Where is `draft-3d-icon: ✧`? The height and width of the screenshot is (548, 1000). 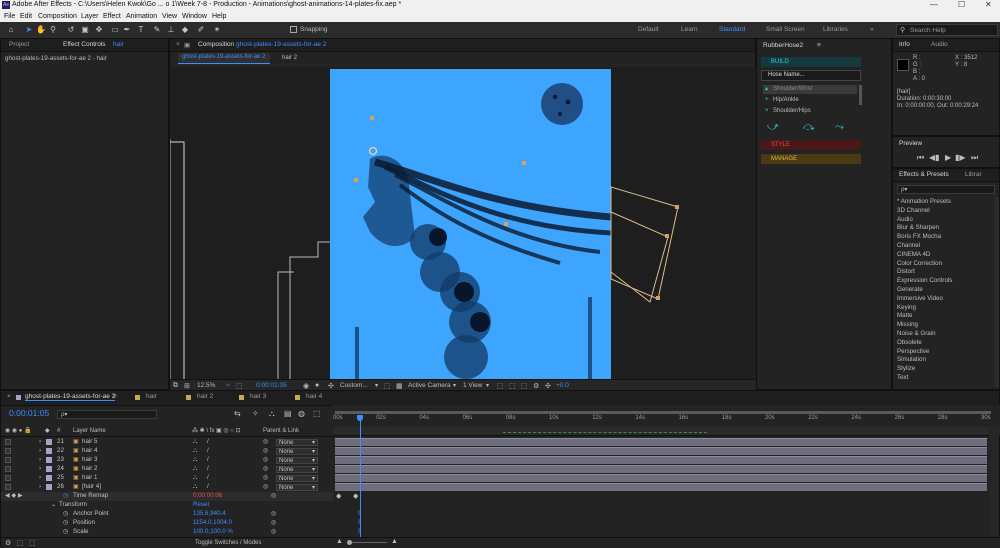 draft-3d-icon: ✧ is located at coordinates (255, 413).